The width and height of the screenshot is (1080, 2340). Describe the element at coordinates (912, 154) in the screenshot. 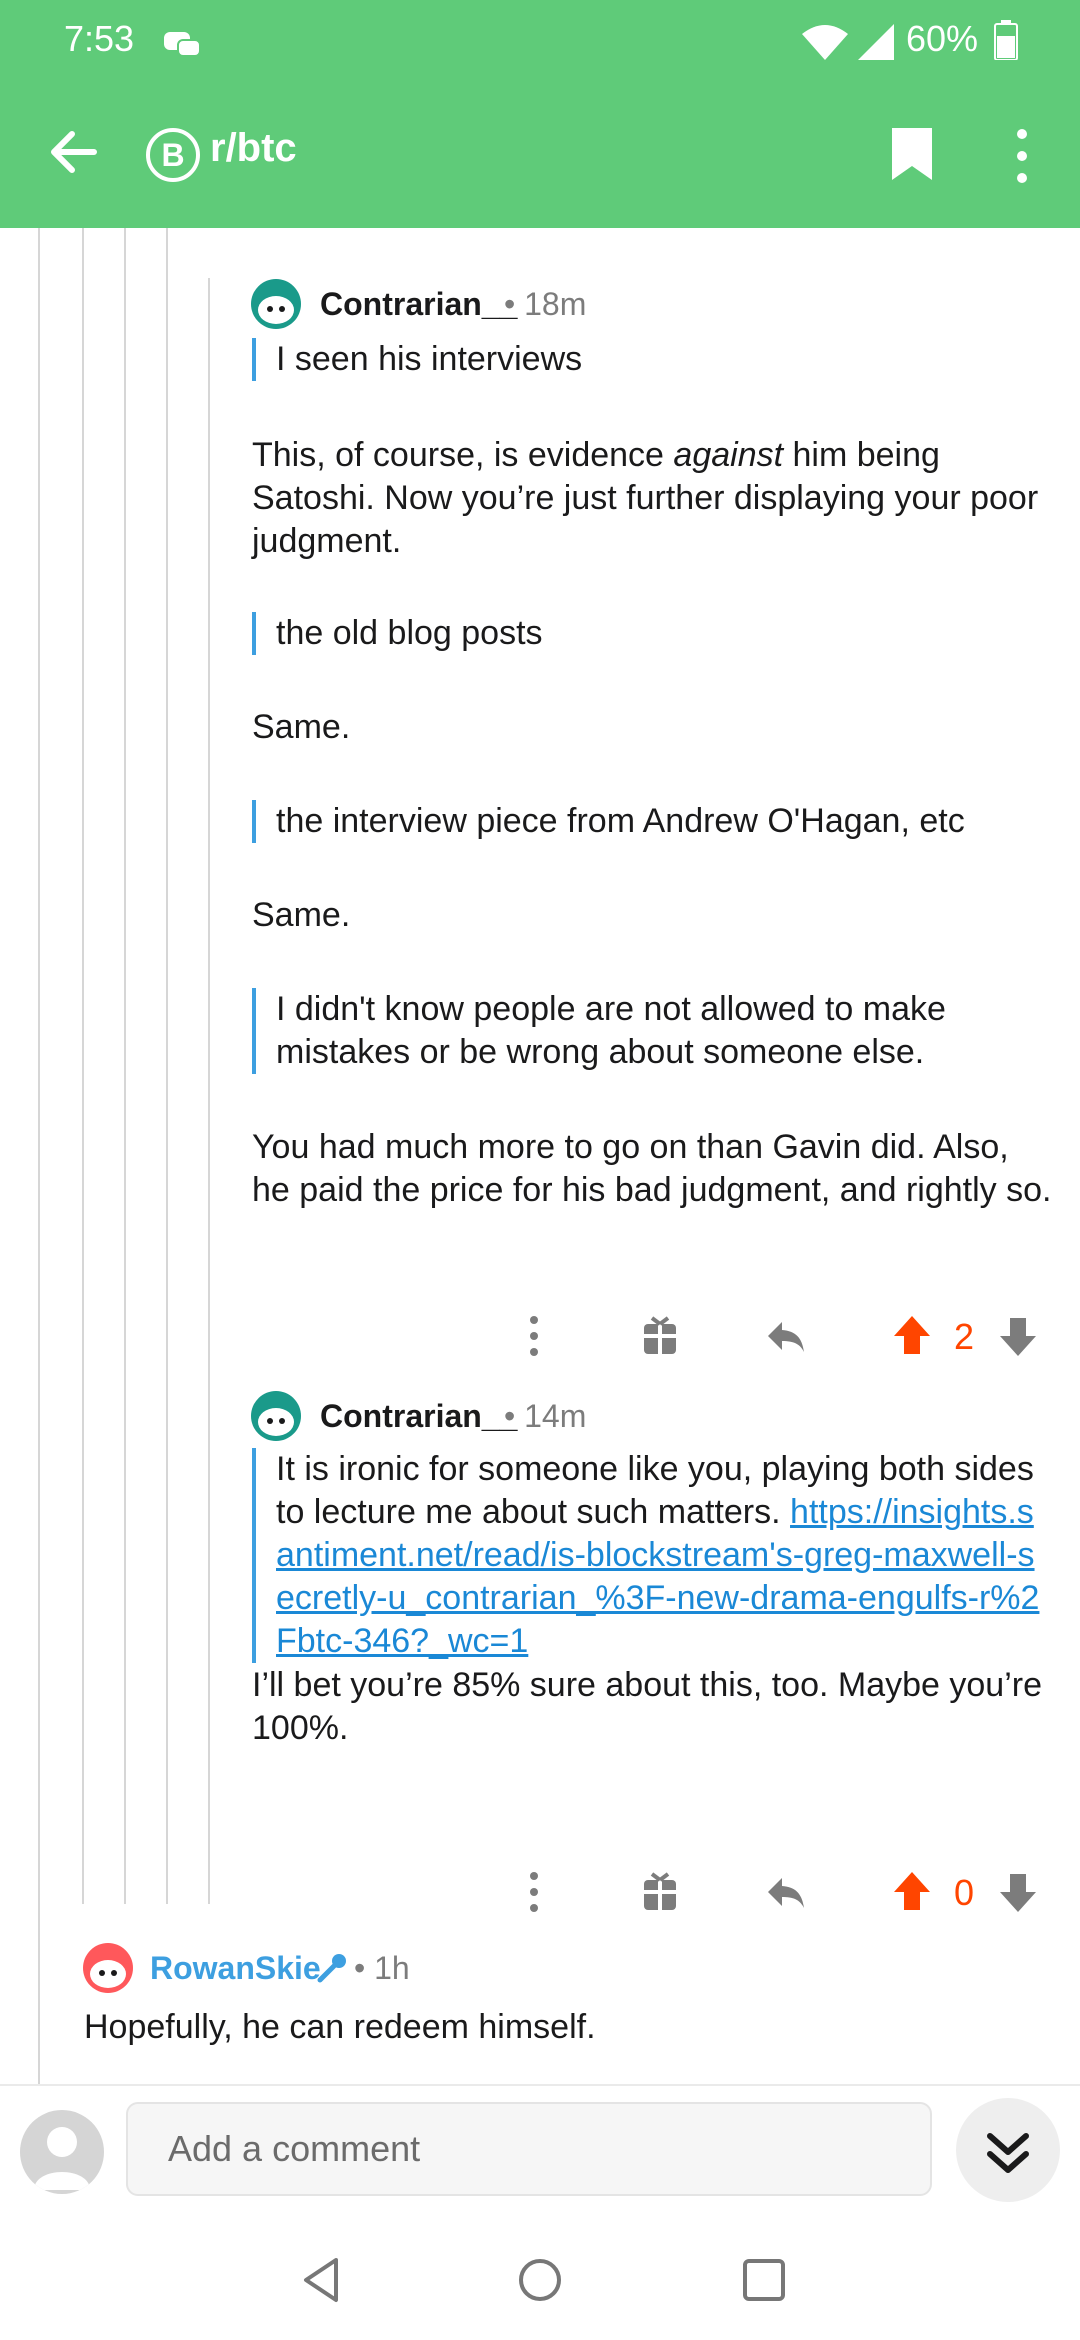

I see `bookmark-icon` at that location.